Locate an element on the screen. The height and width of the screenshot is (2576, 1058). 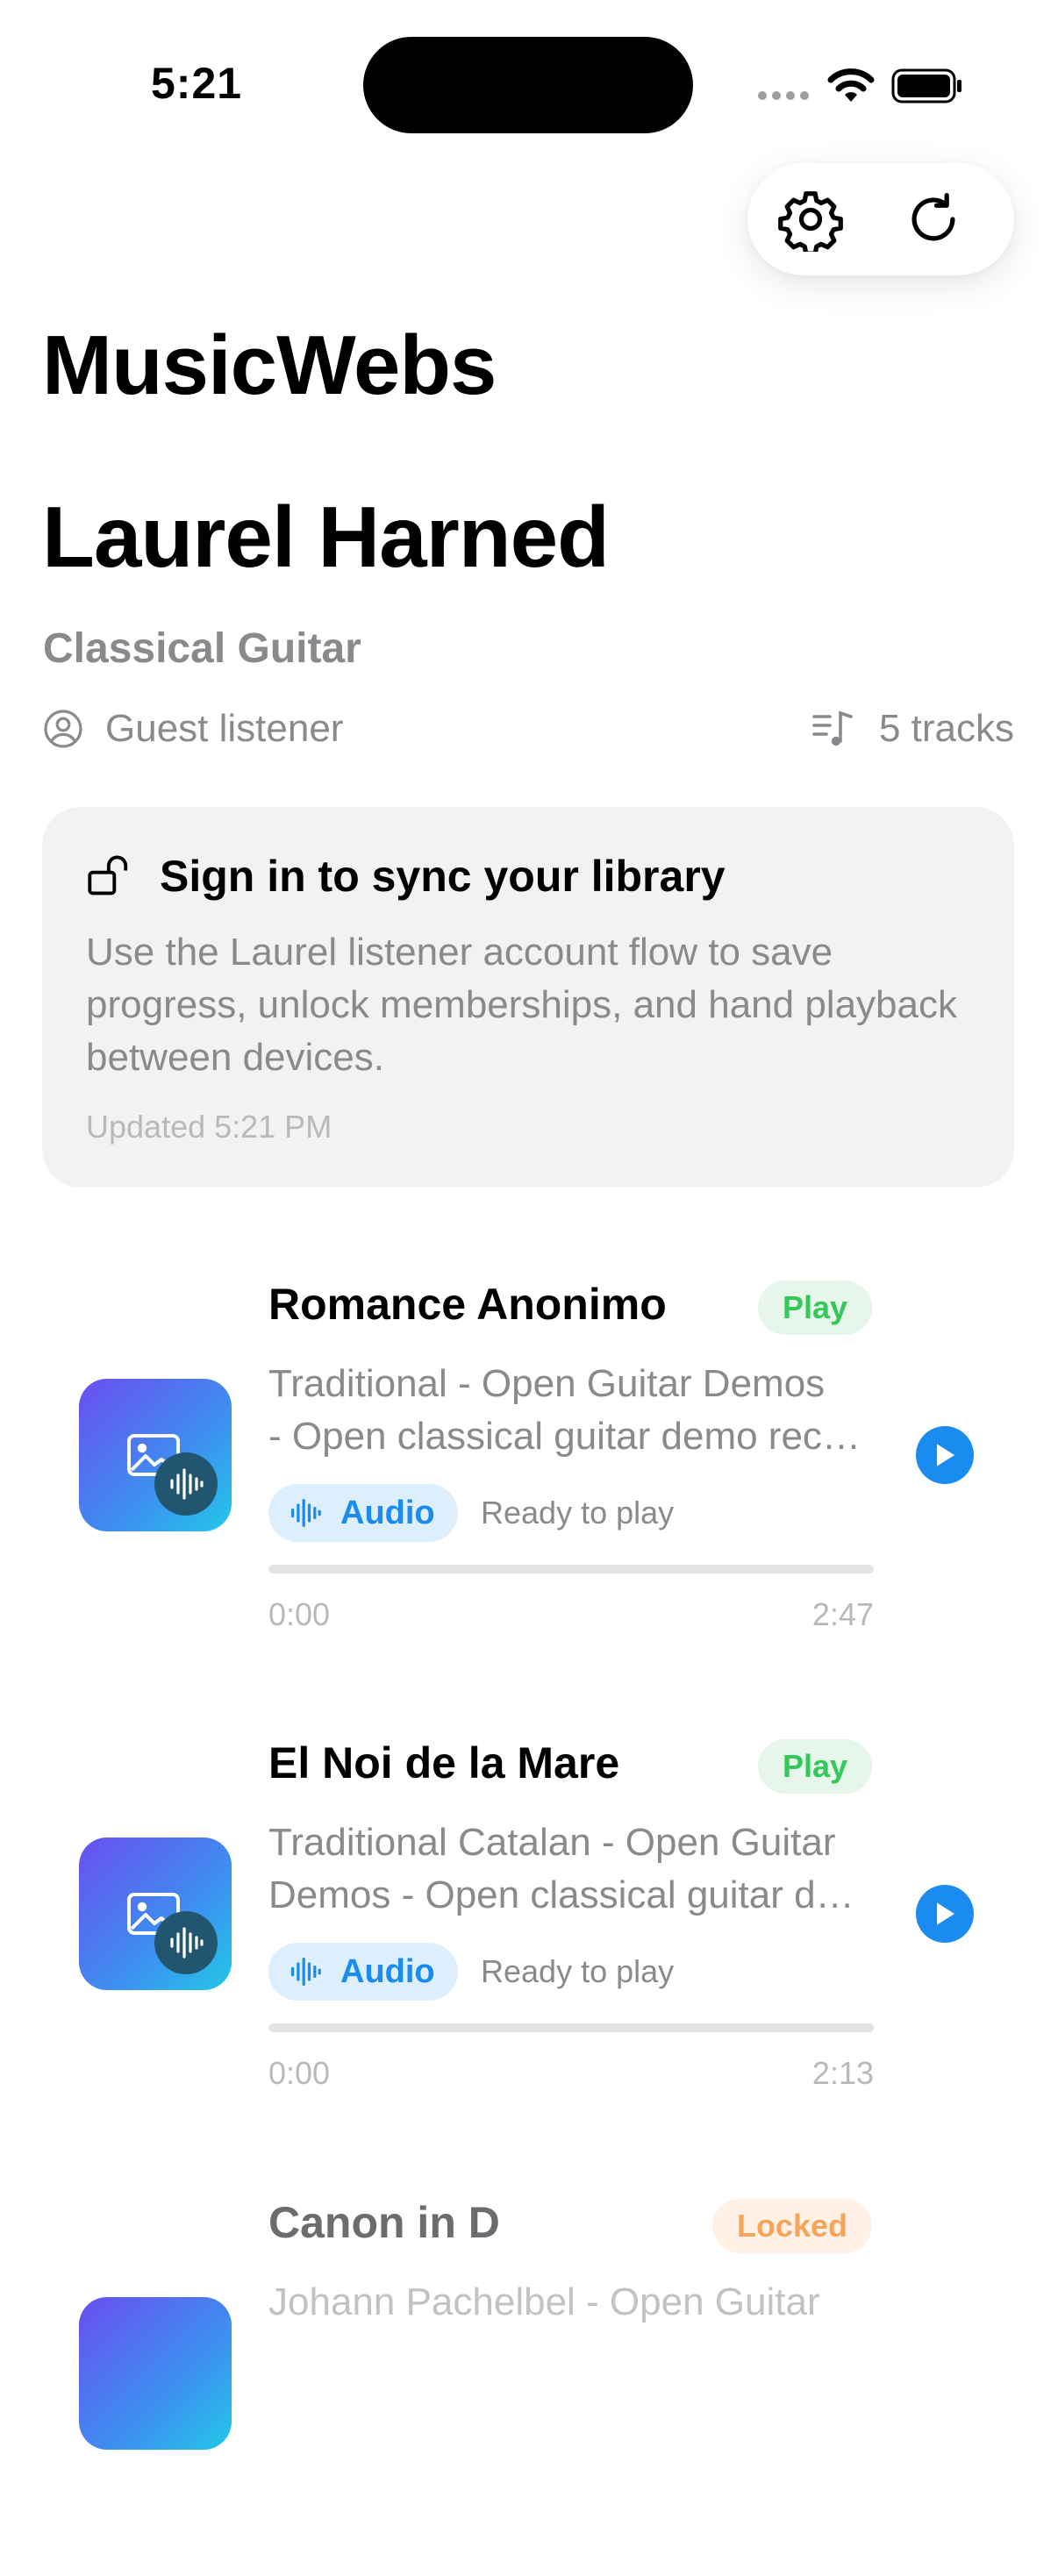
dynamic-island is located at coordinates (528, 85).